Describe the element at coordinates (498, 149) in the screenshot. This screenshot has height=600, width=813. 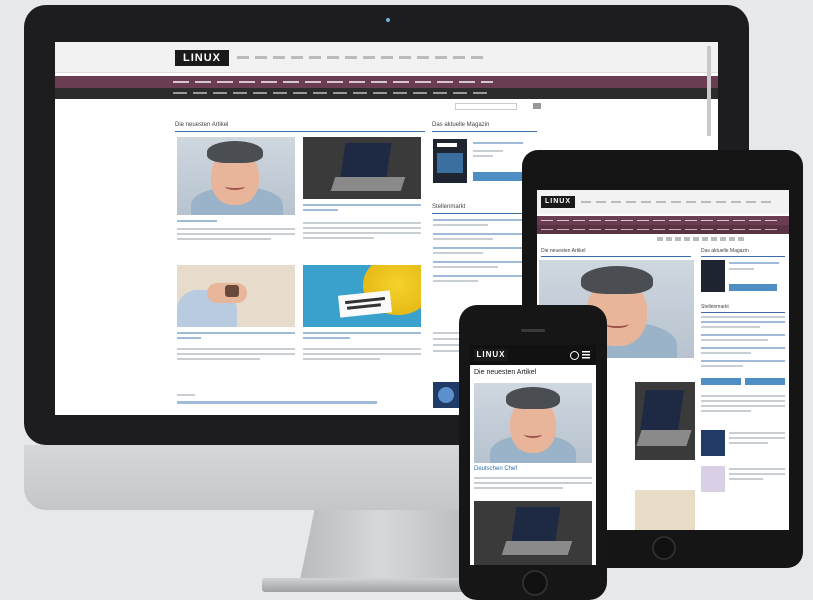
I see `magazine-info` at that location.